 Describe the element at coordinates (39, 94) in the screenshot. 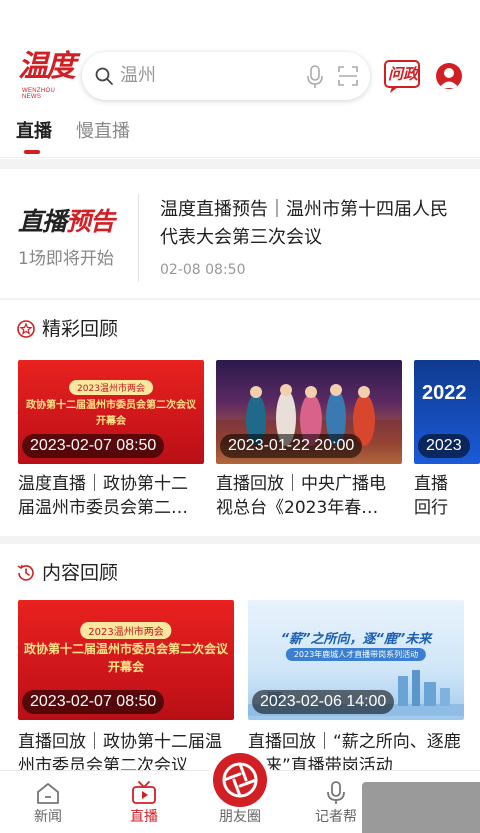

I see `logo-subtext: WENZHOU NEWS` at that location.